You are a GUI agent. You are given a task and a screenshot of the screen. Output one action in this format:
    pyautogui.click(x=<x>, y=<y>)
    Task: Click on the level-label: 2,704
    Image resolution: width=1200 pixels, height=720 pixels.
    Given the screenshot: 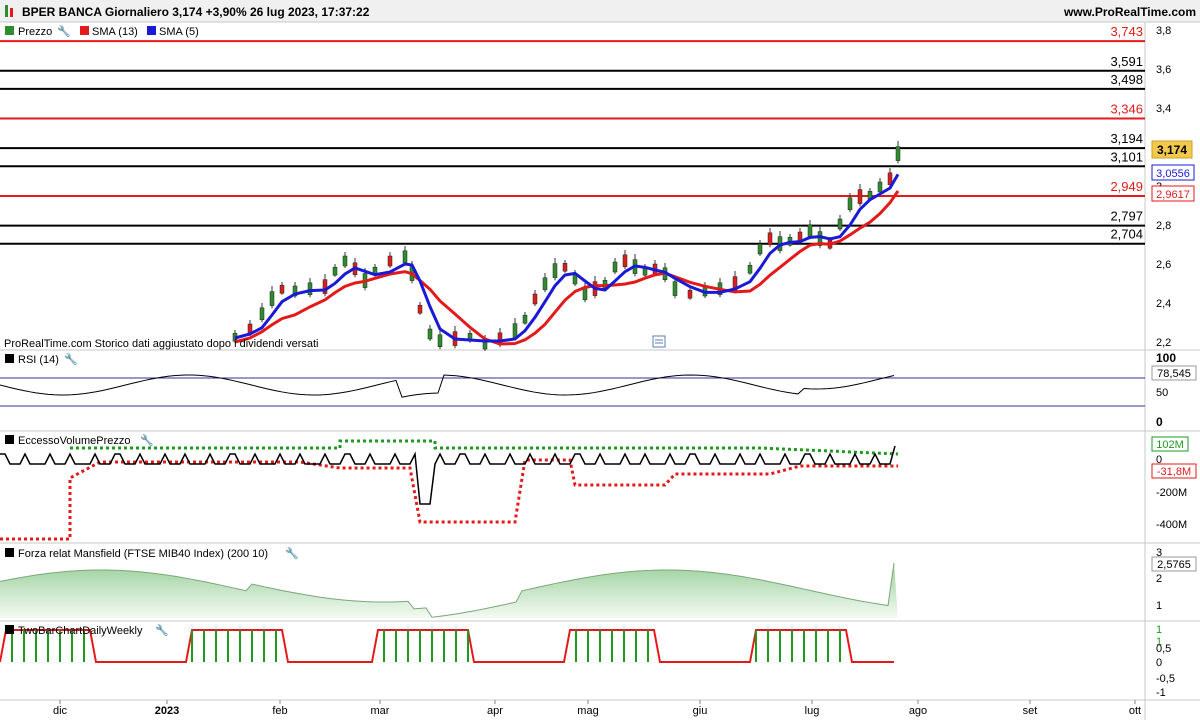 What is the action you would take?
    pyautogui.click(x=1126, y=234)
    